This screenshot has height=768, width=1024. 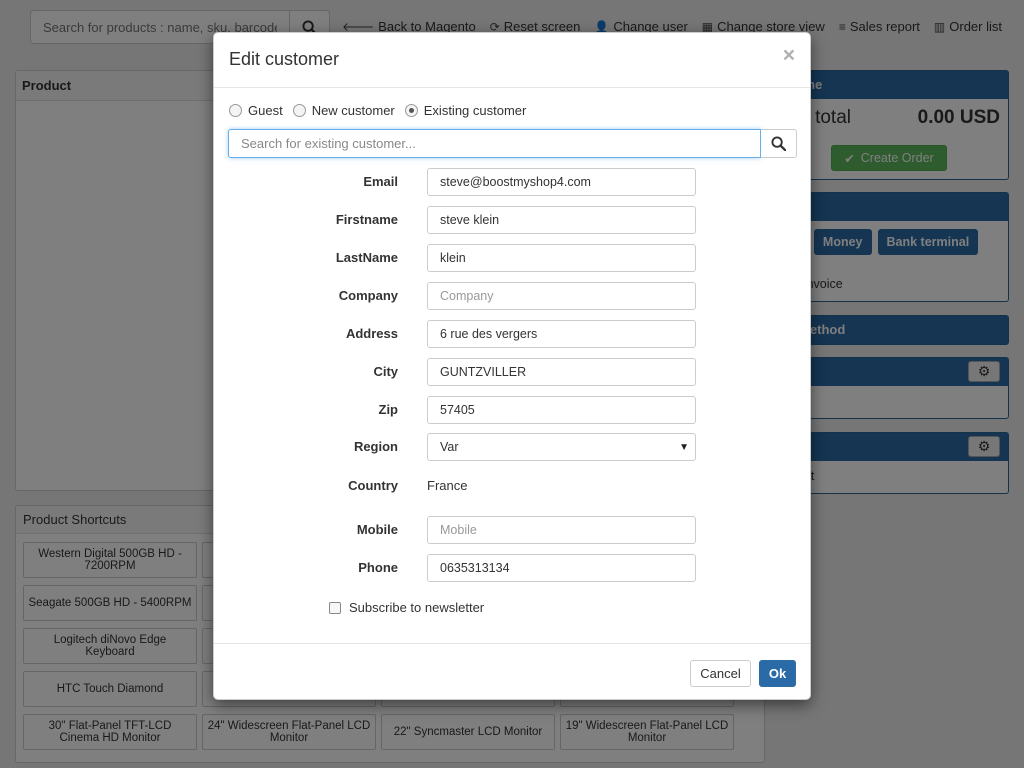 What do you see at coordinates (512, 672) in the screenshot?
I see `modal-footer: Cancel Ok` at bounding box center [512, 672].